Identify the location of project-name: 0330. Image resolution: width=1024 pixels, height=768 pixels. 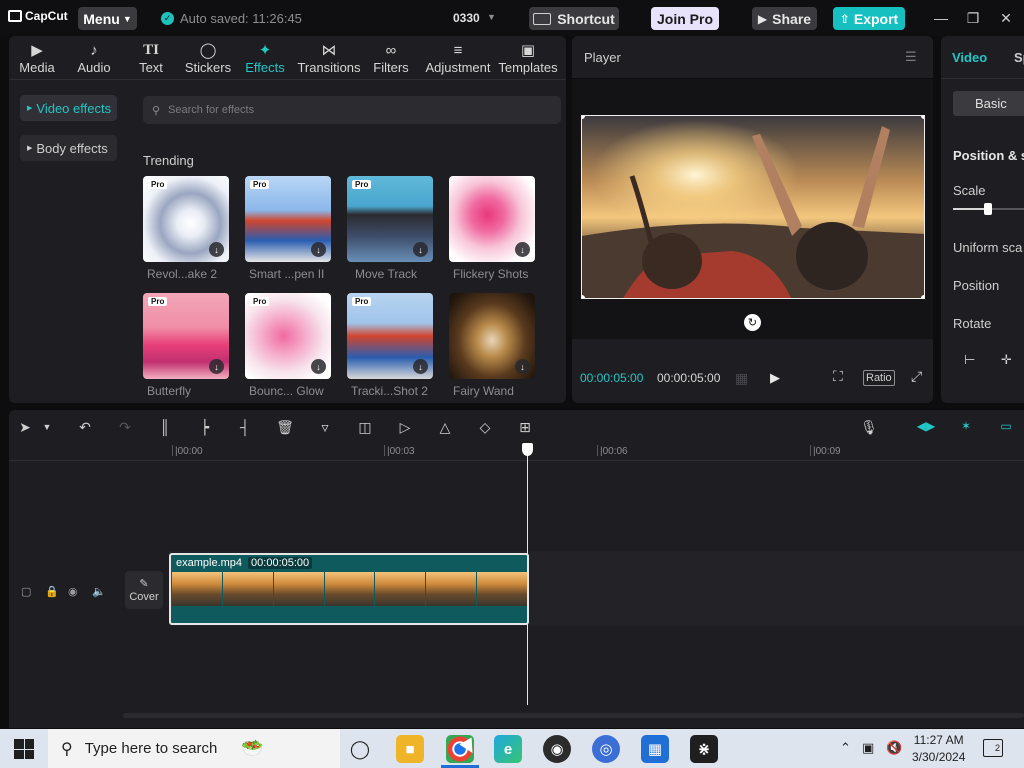
(466, 18).